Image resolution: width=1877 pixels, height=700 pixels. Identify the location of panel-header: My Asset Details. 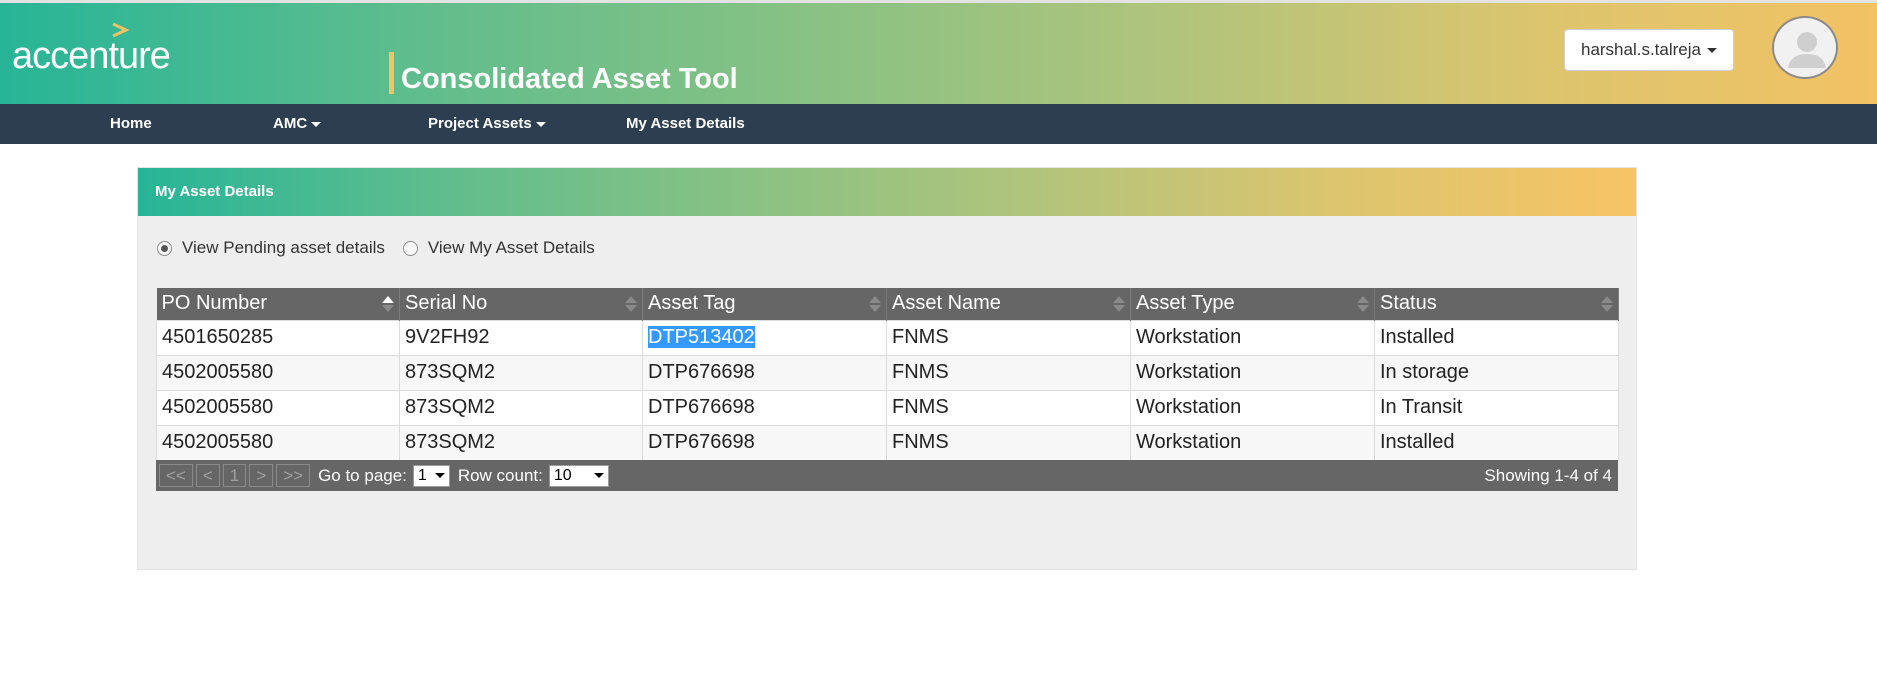
(887, 192).